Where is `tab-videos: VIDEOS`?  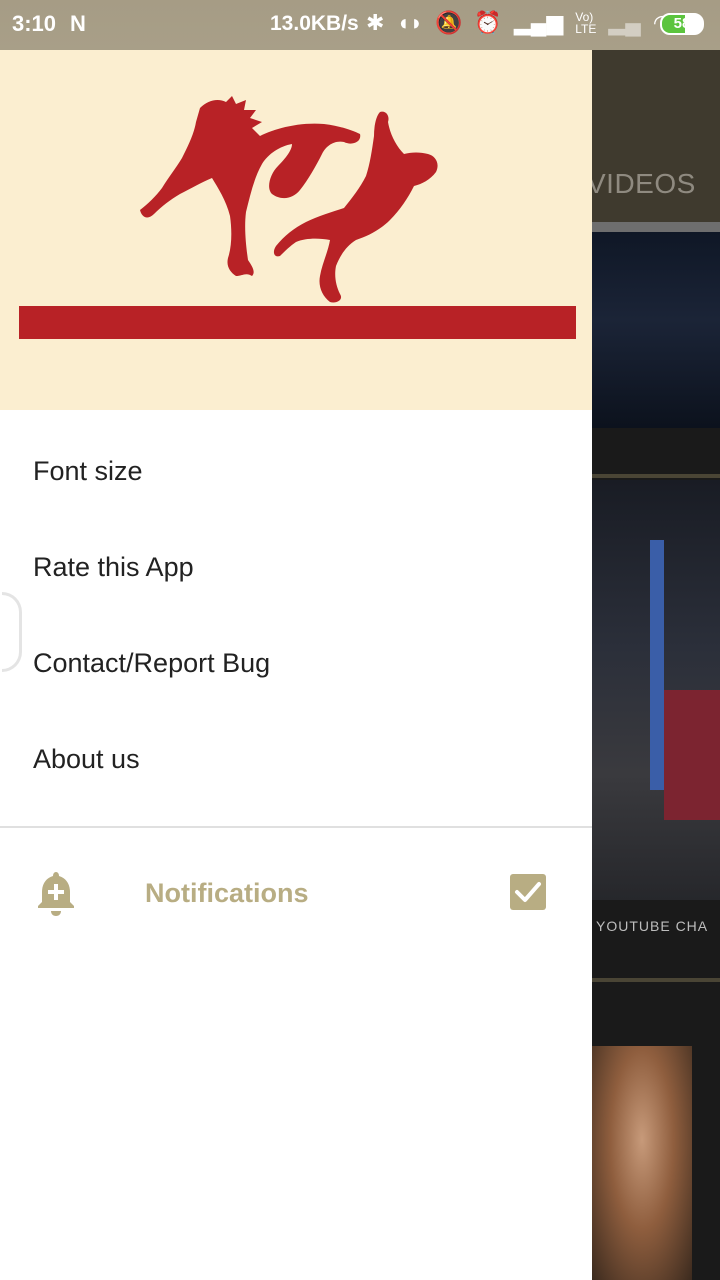
tab-videos: VIDEOS is located at coordinates (641, 184).